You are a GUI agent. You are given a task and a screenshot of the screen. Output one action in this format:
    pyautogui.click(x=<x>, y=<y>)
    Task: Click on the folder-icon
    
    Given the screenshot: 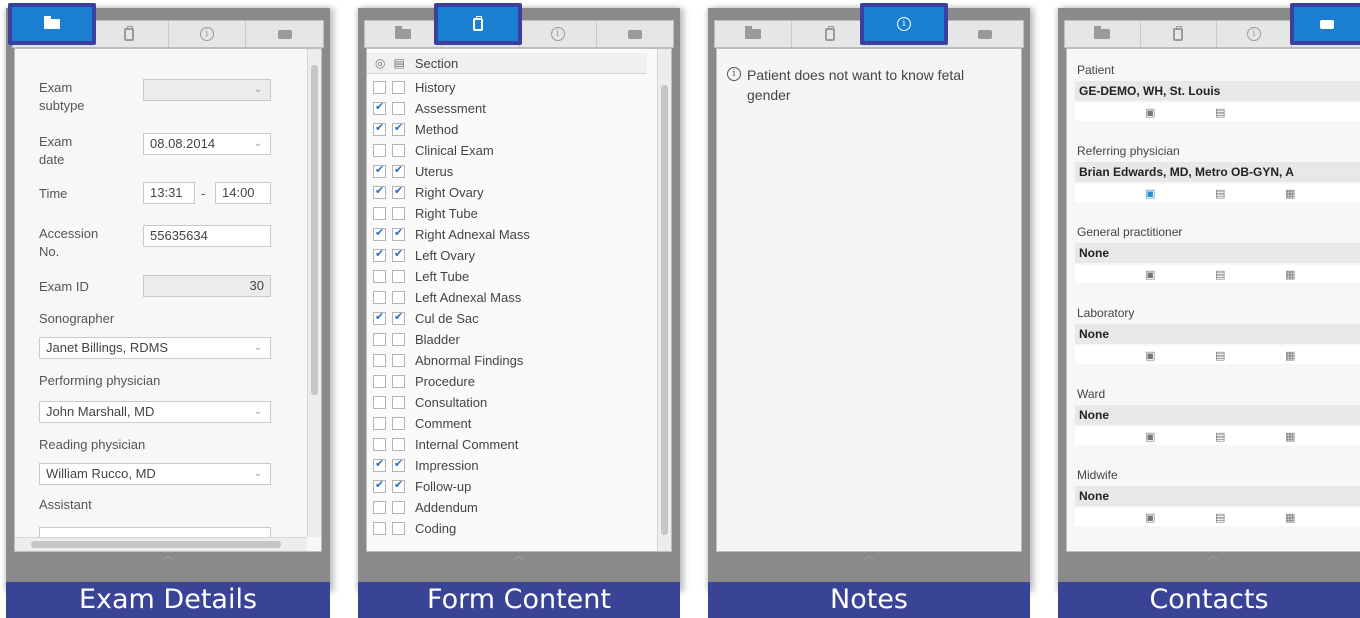 What is the action you would take?
    pyautogui.click(x=1102, y=32)
    